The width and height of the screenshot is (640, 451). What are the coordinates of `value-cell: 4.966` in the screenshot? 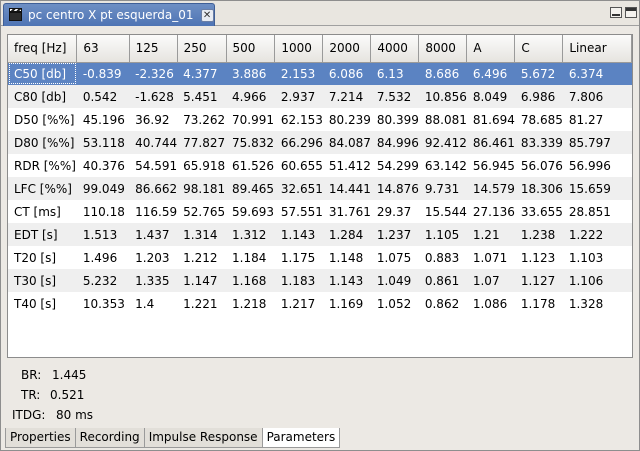 It's located at (250, 96).